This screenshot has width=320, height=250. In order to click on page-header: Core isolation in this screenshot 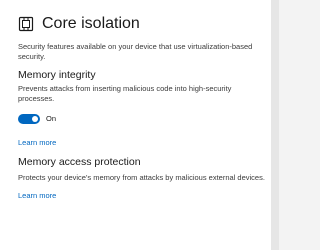, I will do `click(79, 24)`.